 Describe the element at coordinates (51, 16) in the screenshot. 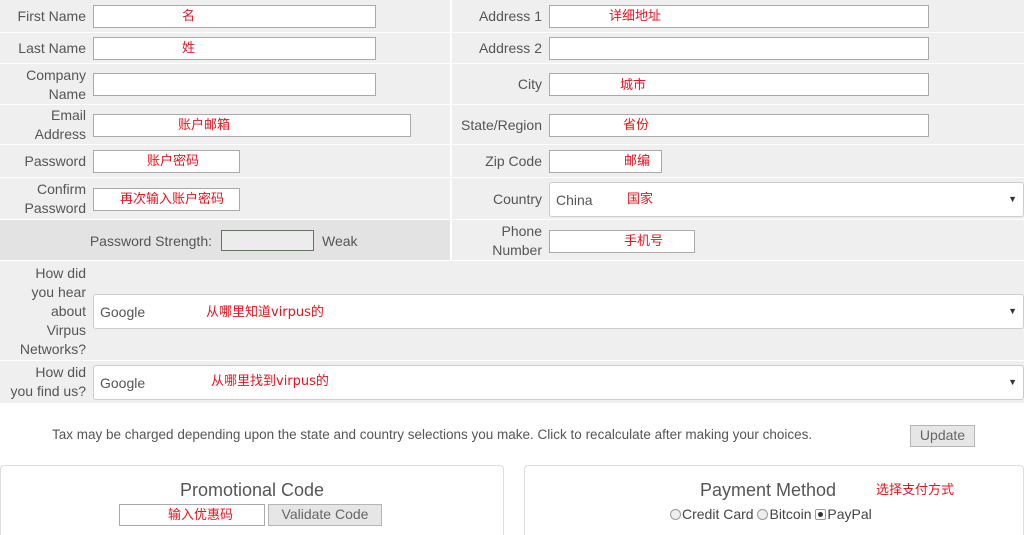

I see `first-name-label: First Name` at that location.